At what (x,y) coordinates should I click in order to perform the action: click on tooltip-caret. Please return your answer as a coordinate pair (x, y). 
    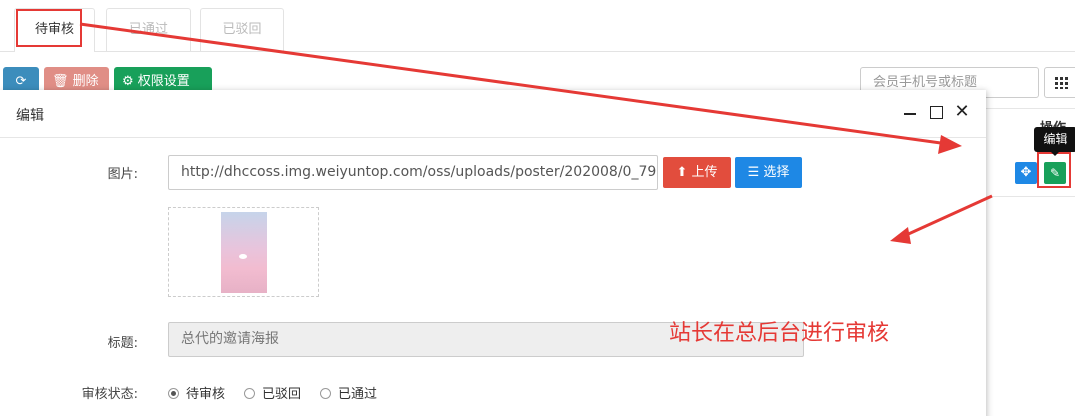
    Looking at the image, I should click on (1055, 153).